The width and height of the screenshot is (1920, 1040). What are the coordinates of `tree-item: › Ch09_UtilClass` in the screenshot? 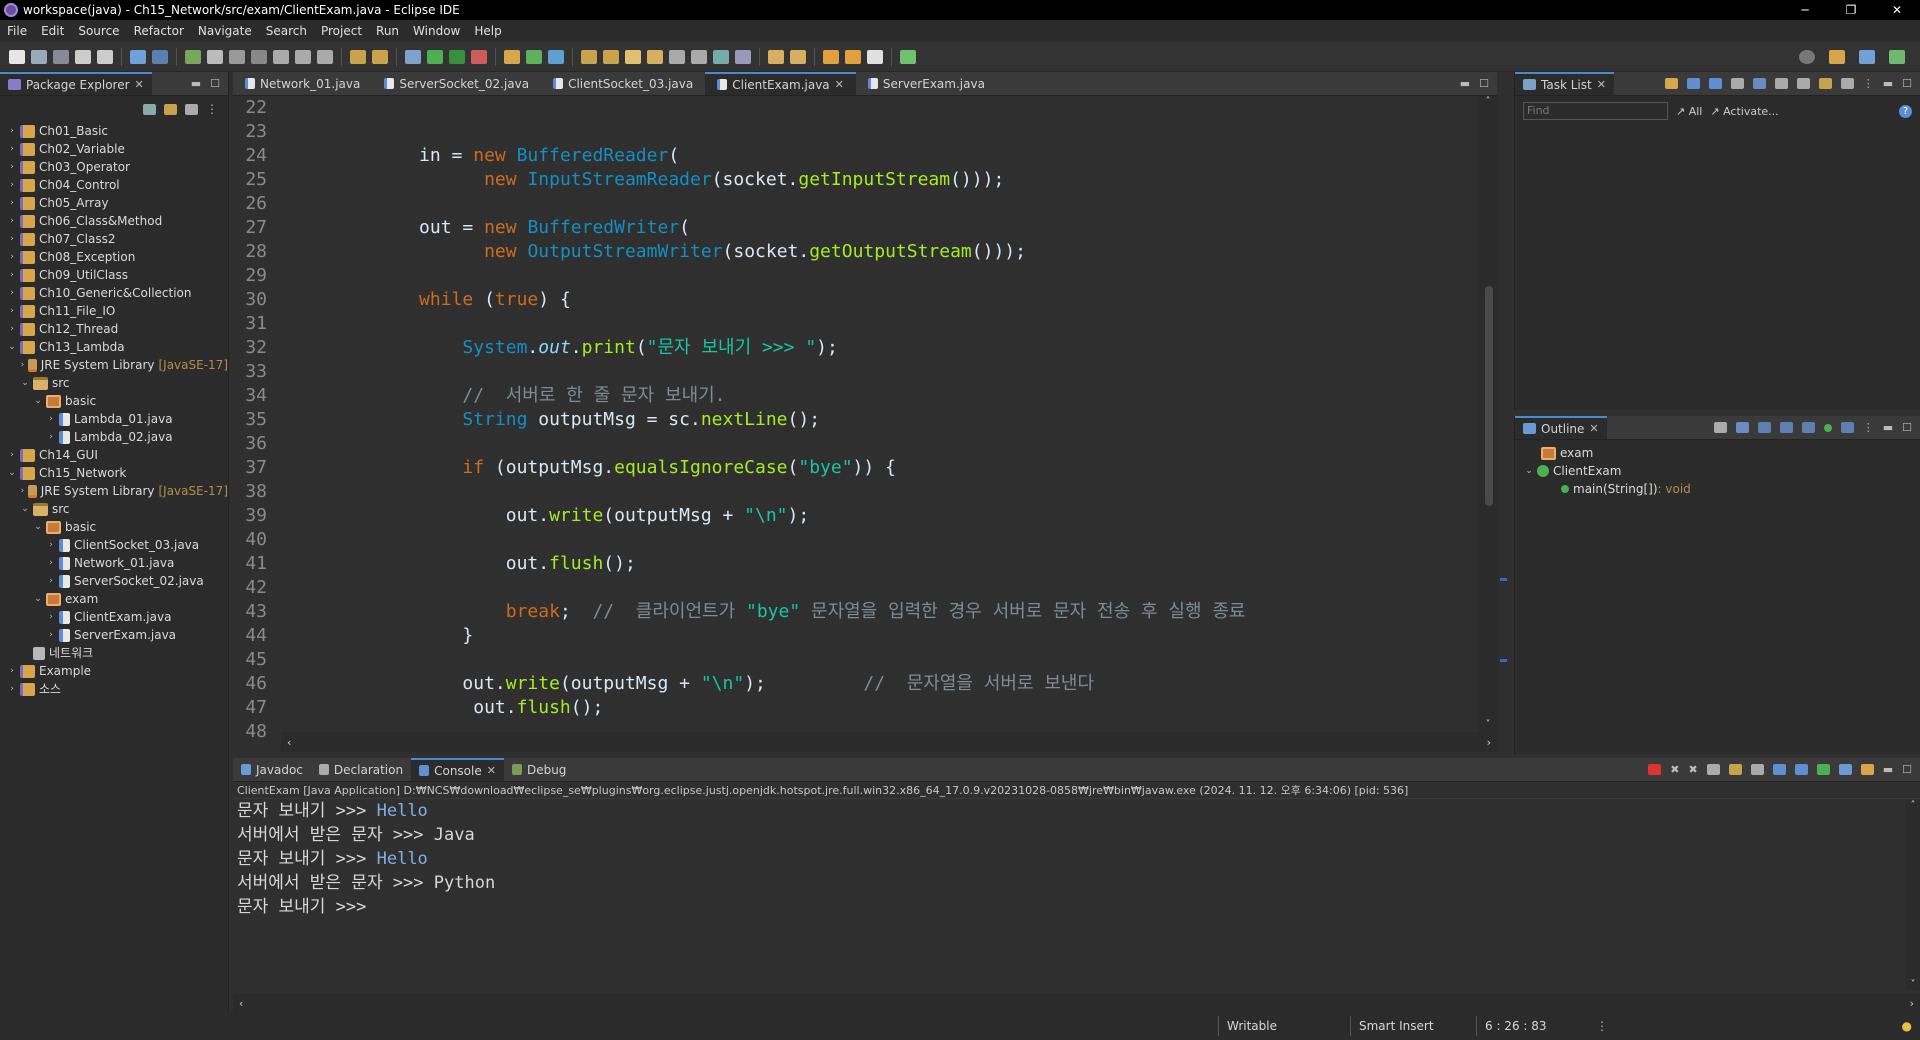 It's located at (114, 275).